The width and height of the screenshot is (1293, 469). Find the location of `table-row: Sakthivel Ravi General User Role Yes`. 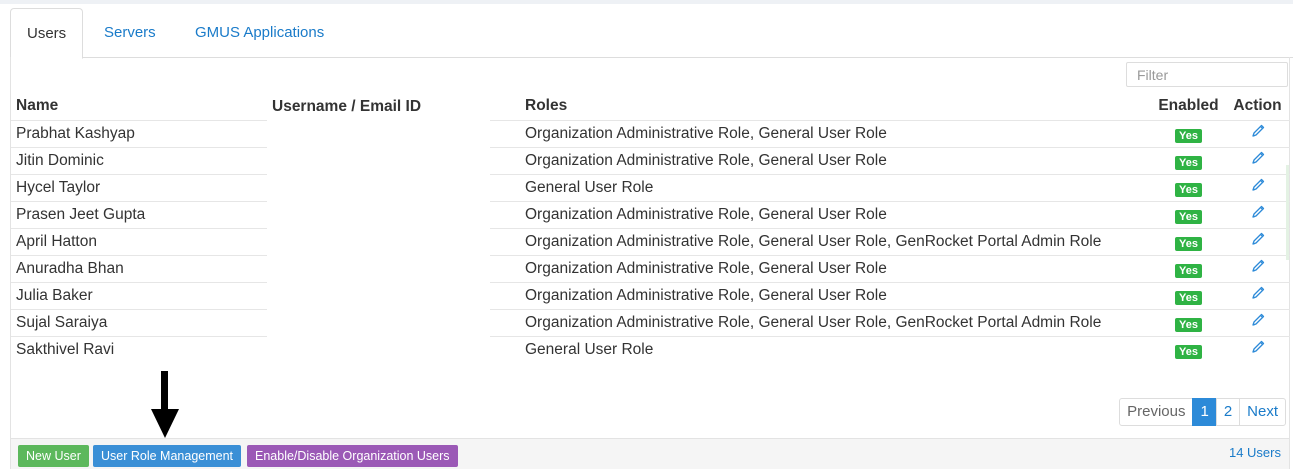

table-row: Sakthivel Ravi General User Role Yes is located at coordinates (650, 349).